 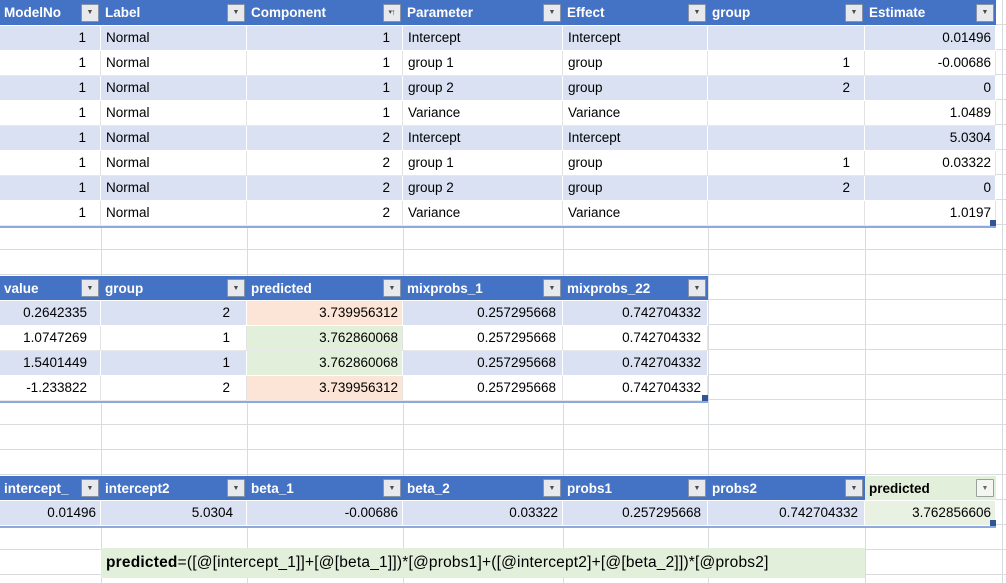 What do you see at coordinates (174, 513) in the screenshot?
I see `cell-intercept2: 5.0304` at bounding box center [174, 513].